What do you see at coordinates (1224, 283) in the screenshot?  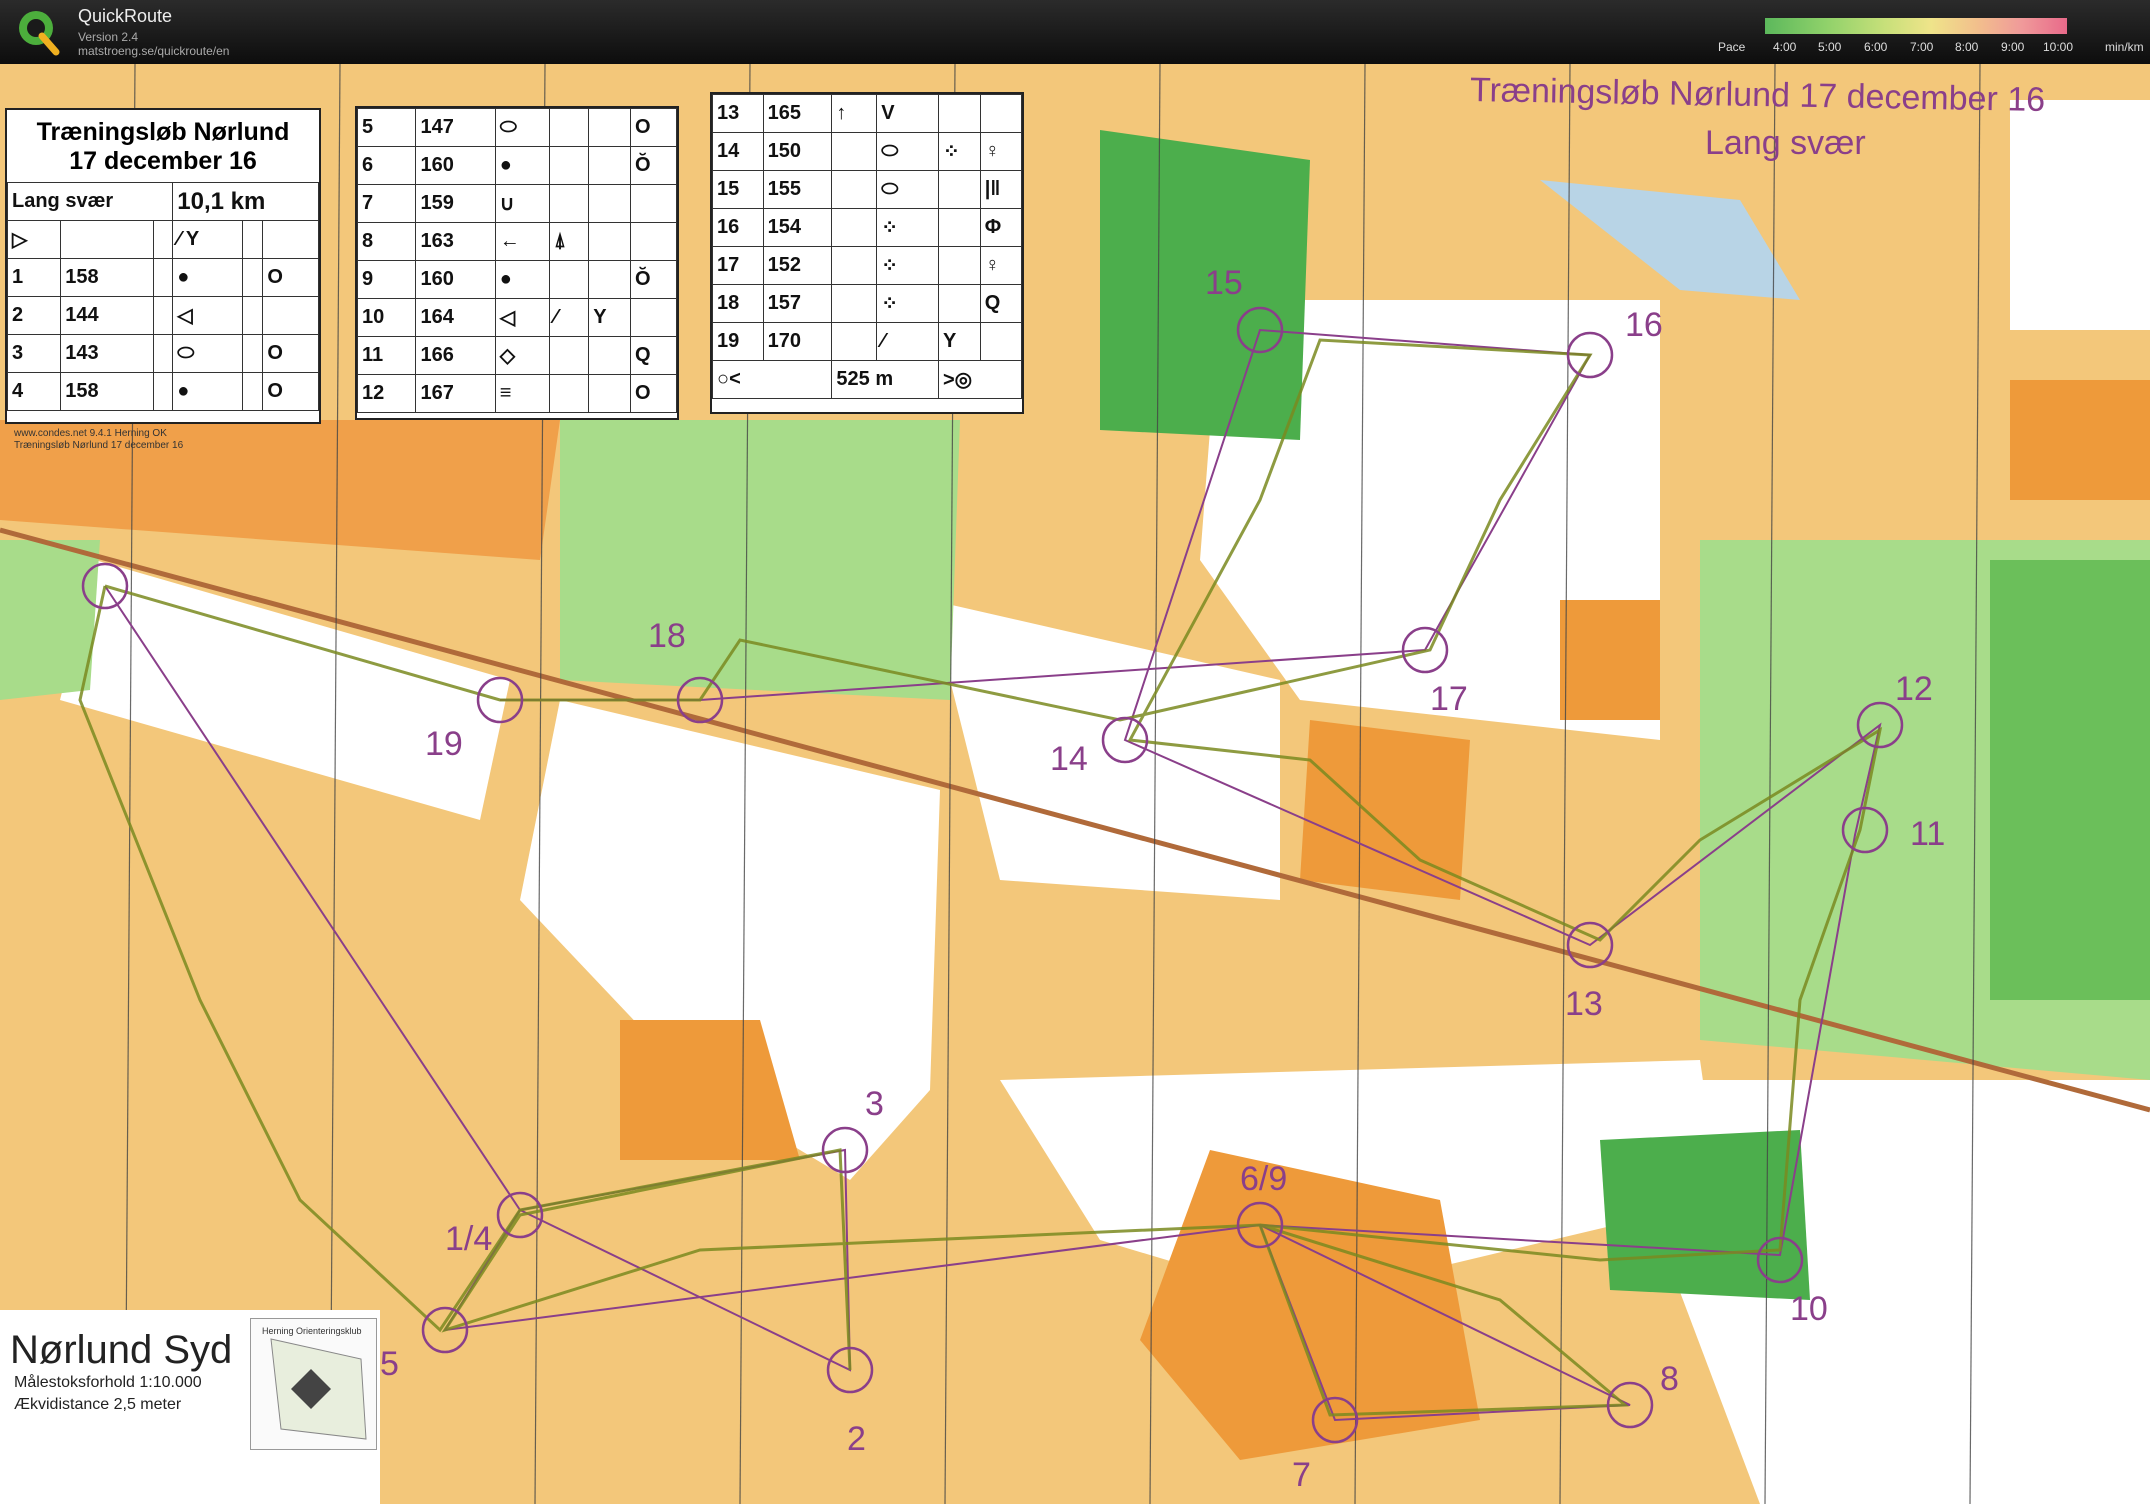 I see `control-label: 15` at bounding box center [1224, 283].